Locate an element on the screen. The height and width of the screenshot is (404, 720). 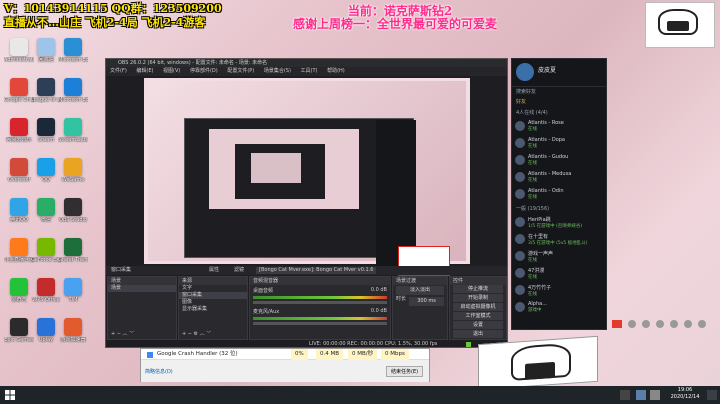
process-memory: 0.4 MB is located at coordinates (330, 354).